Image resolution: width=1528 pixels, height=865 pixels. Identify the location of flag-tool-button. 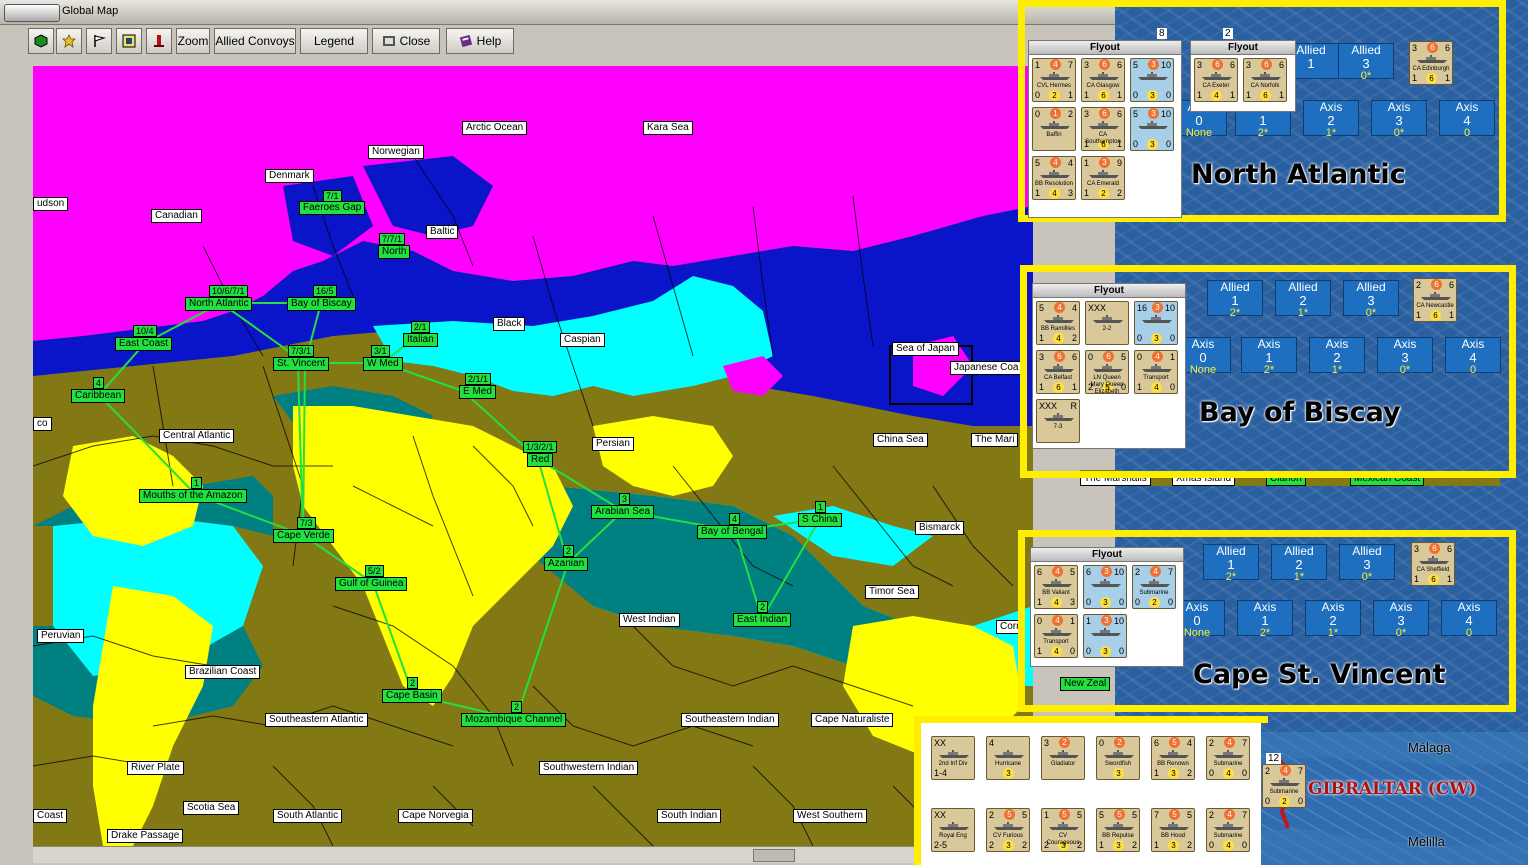
(99, 41).